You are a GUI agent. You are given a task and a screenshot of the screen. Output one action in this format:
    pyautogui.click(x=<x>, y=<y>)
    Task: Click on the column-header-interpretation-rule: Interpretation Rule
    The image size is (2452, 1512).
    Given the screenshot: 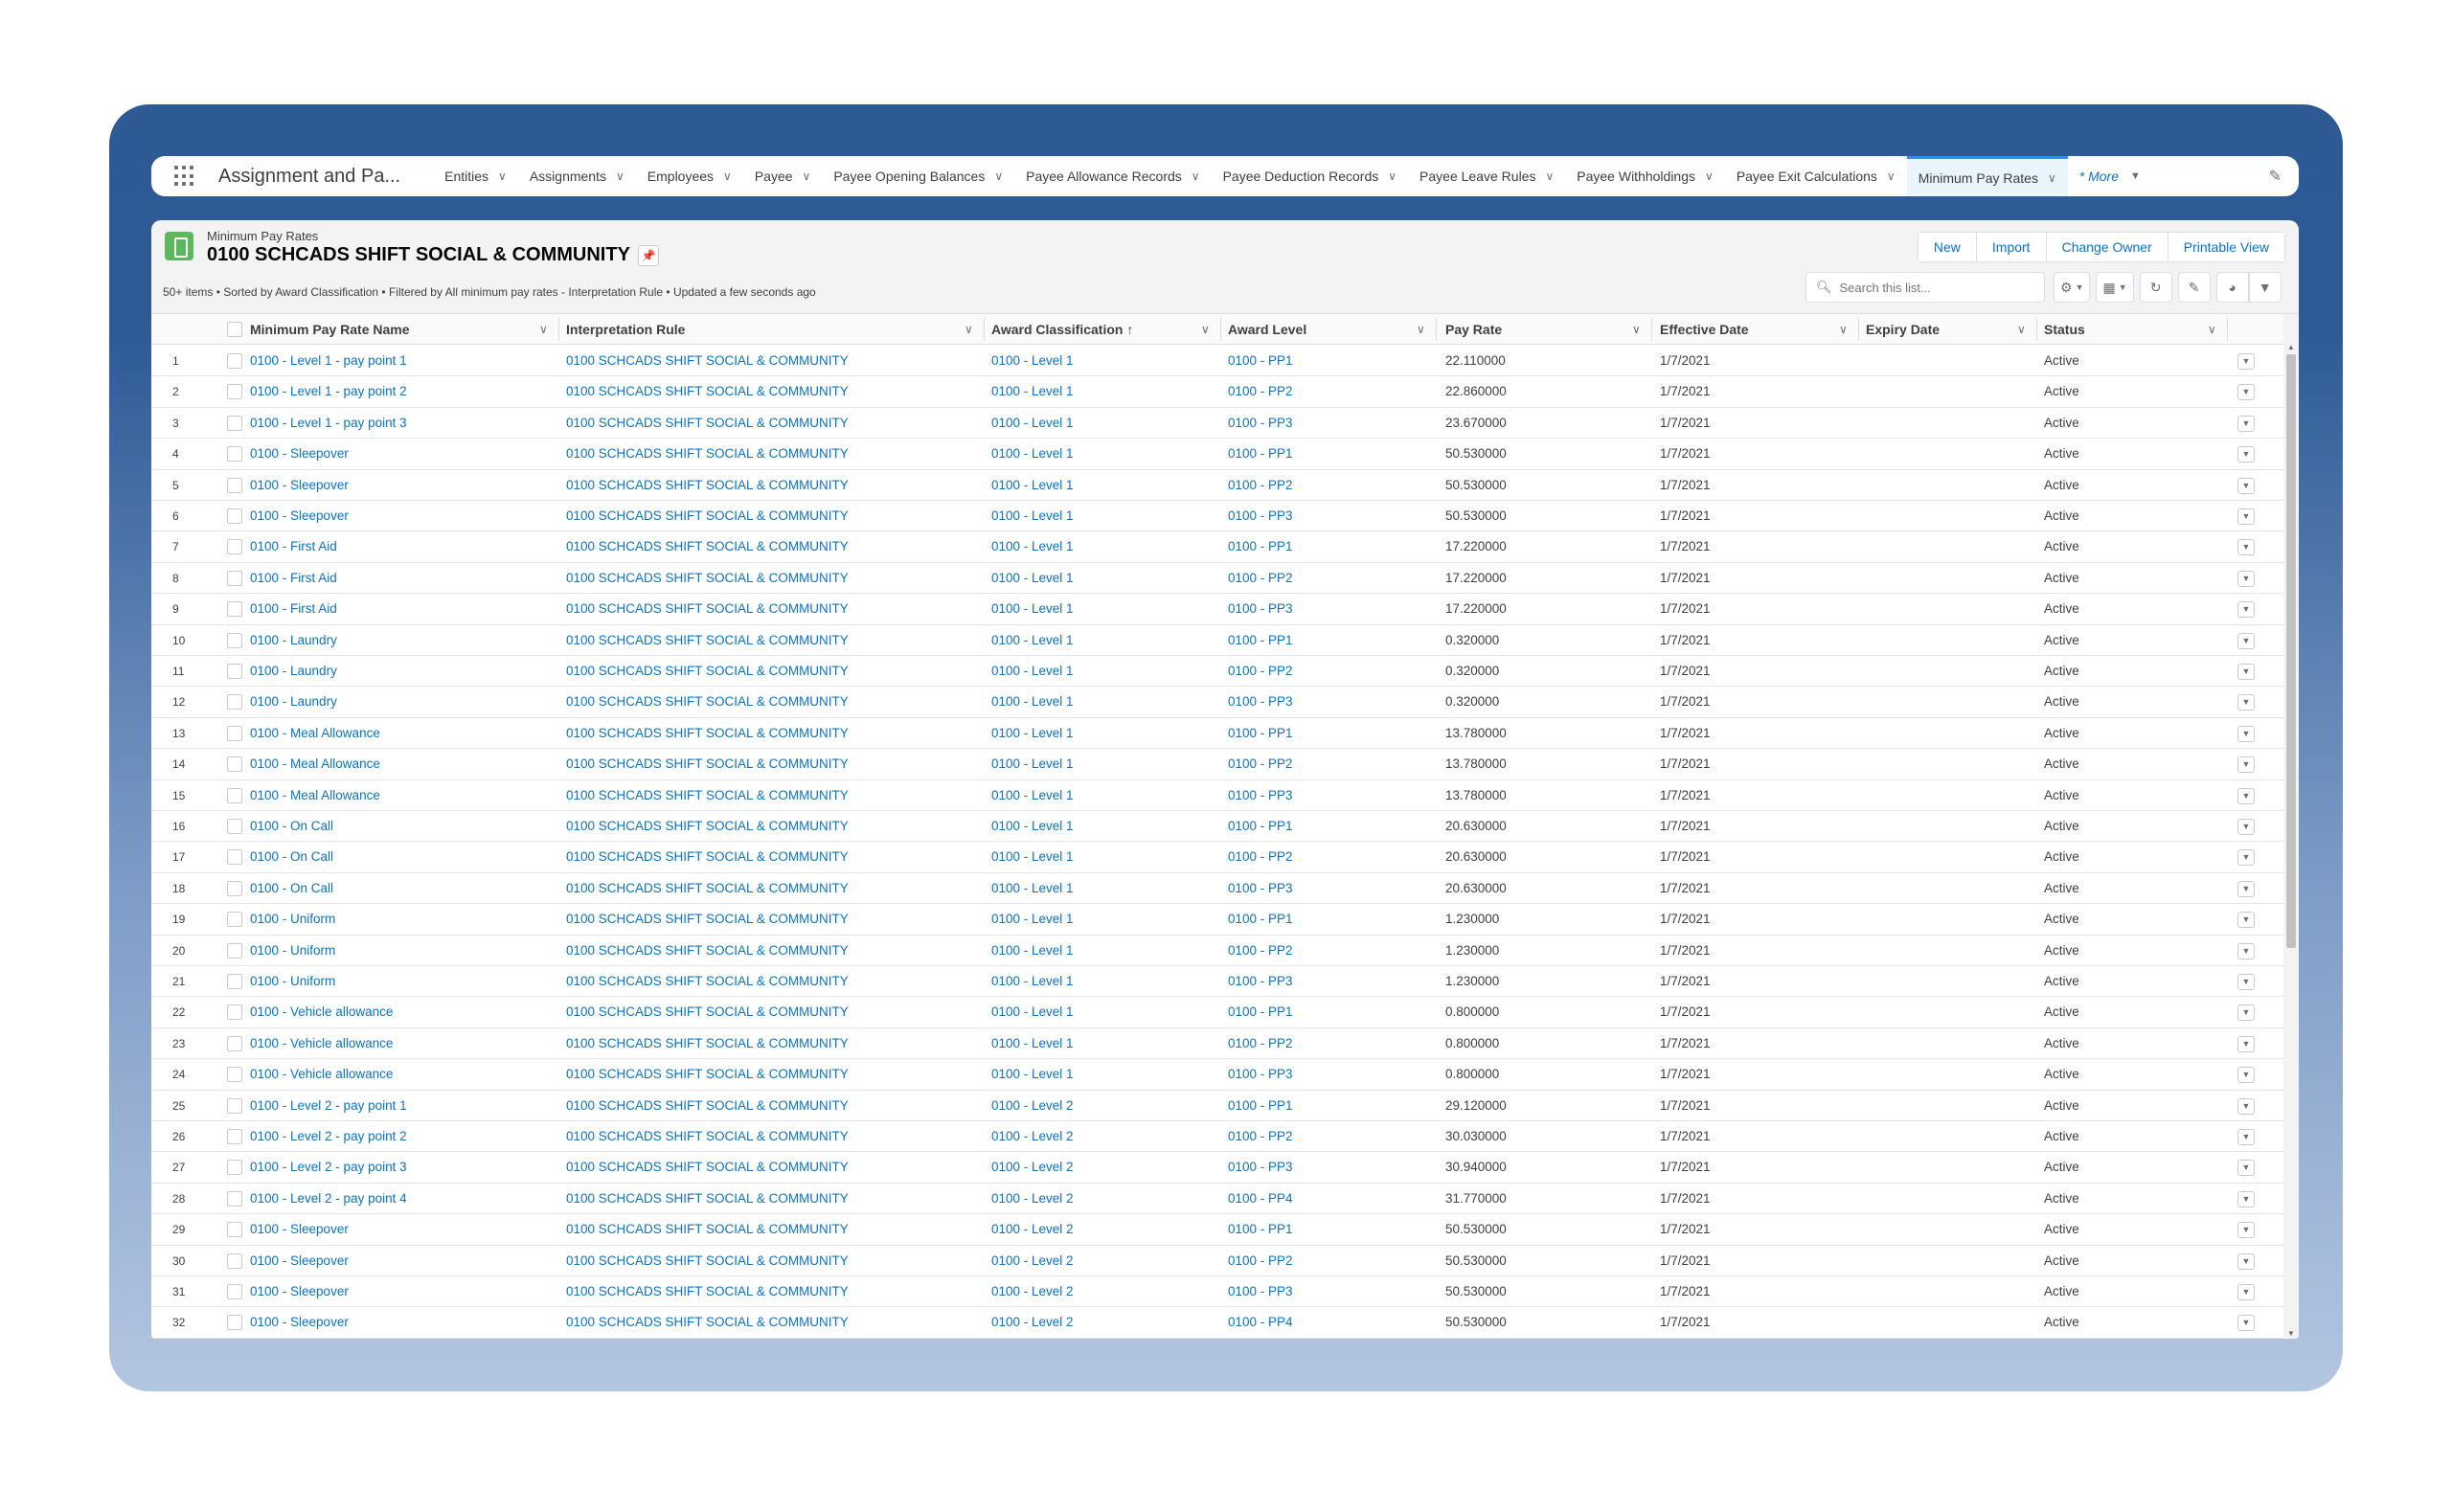 What is the action you would take?
    pyautogui.click(x=625, y=329)
    